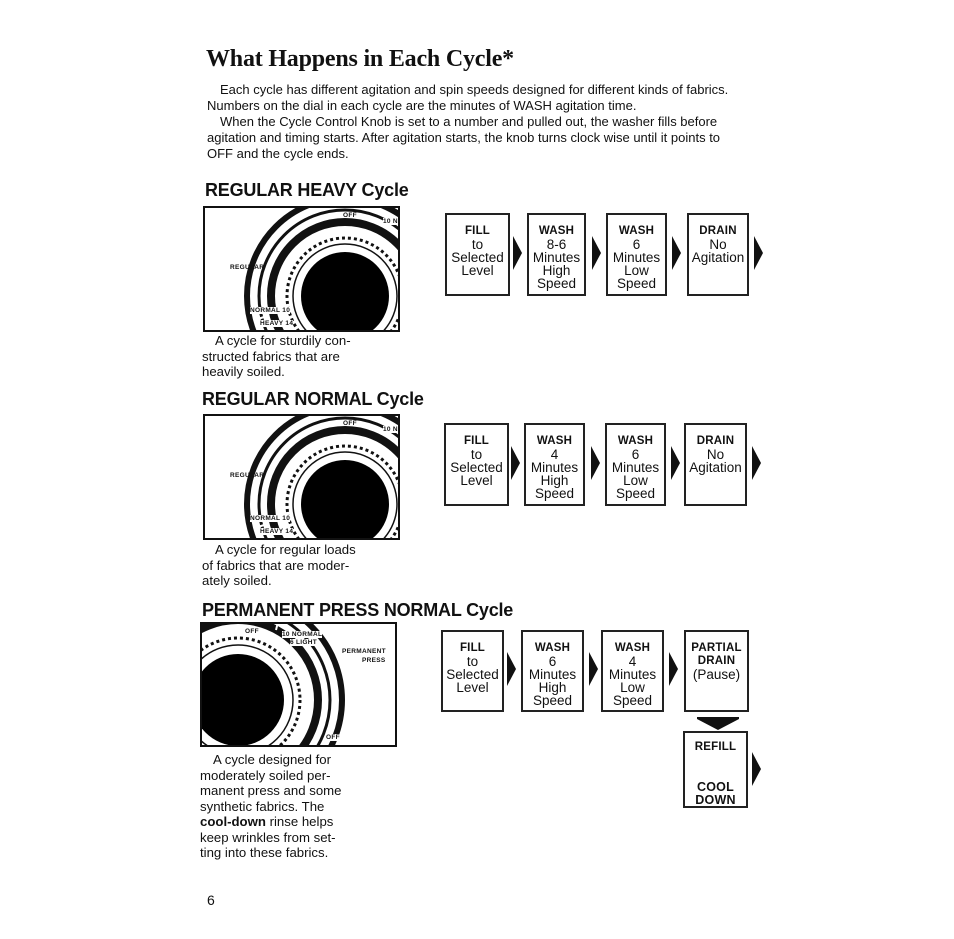 This screenshot has width=954, height=939. I want to click on dial-bottom-off-label: OFF, so click(333, 737).